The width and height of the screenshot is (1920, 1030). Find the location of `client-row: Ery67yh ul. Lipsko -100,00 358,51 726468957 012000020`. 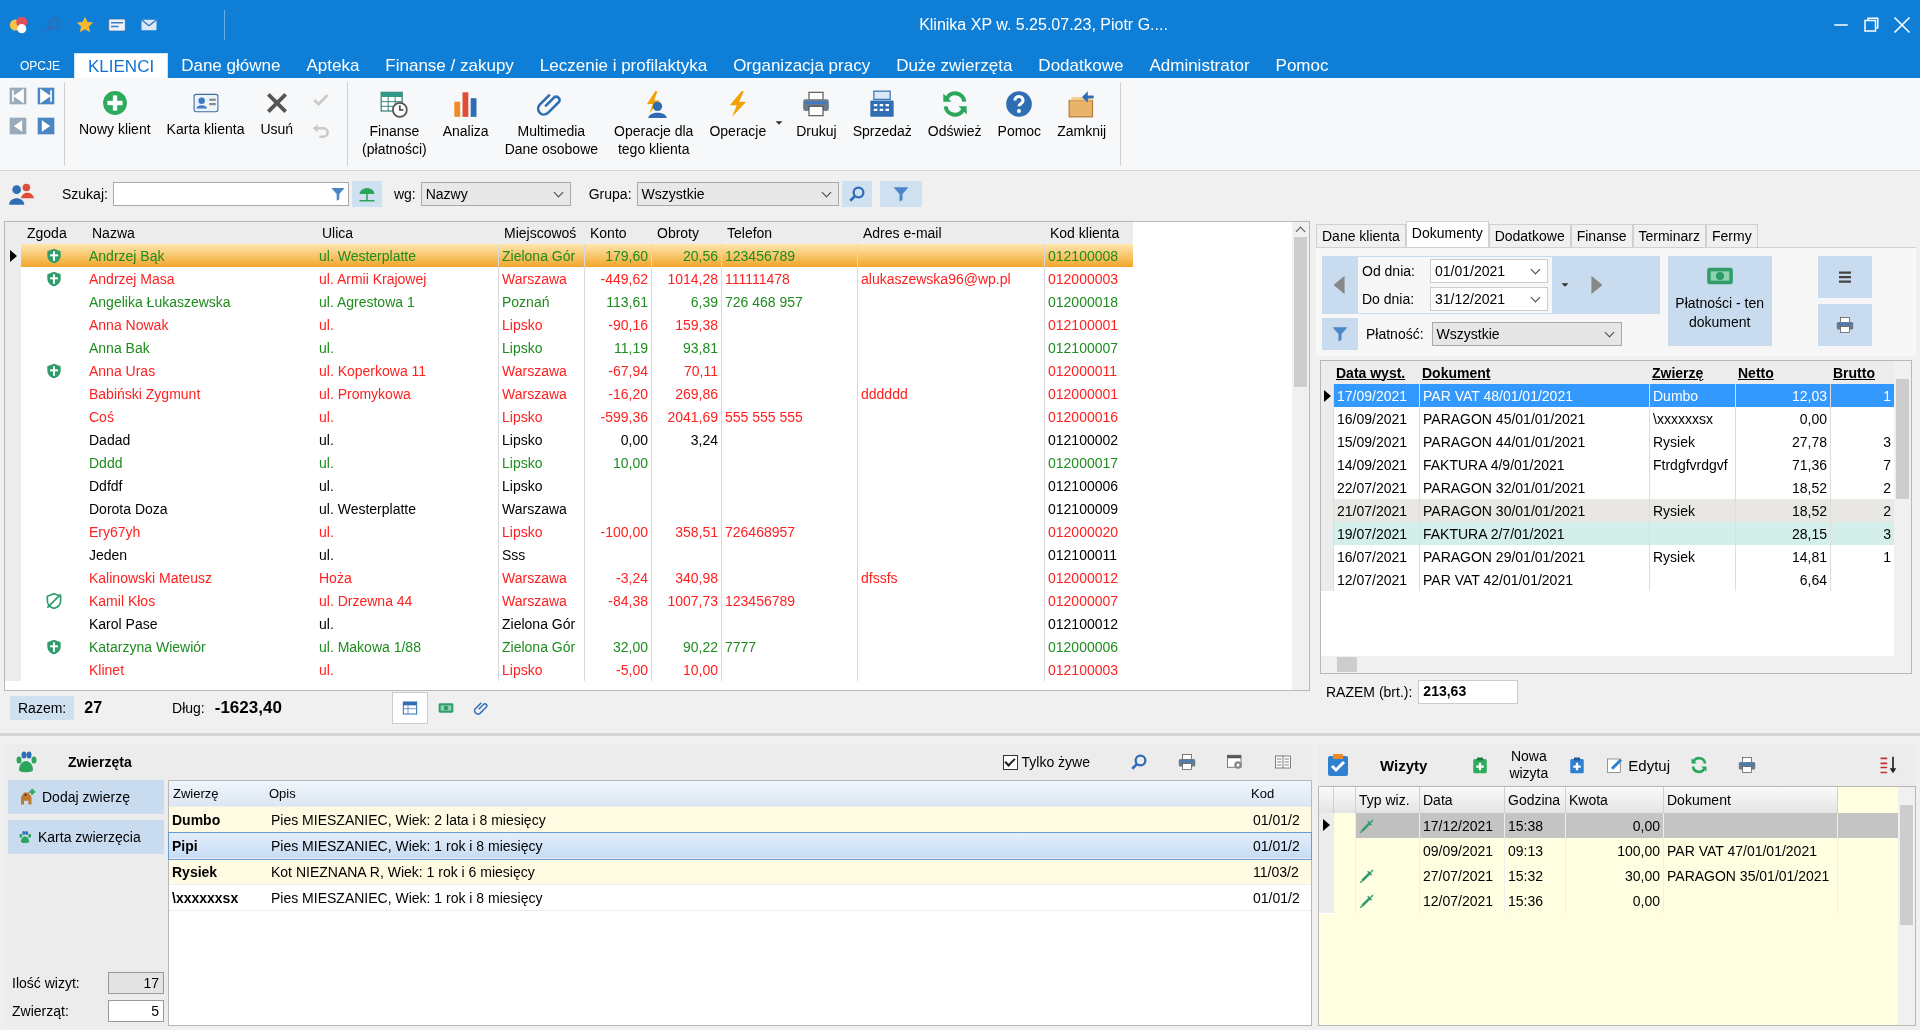

client-row: Ery67yh ul. Lipsko -100,00 358,51 726468957 012000020 is located at coordinates (569, 531).